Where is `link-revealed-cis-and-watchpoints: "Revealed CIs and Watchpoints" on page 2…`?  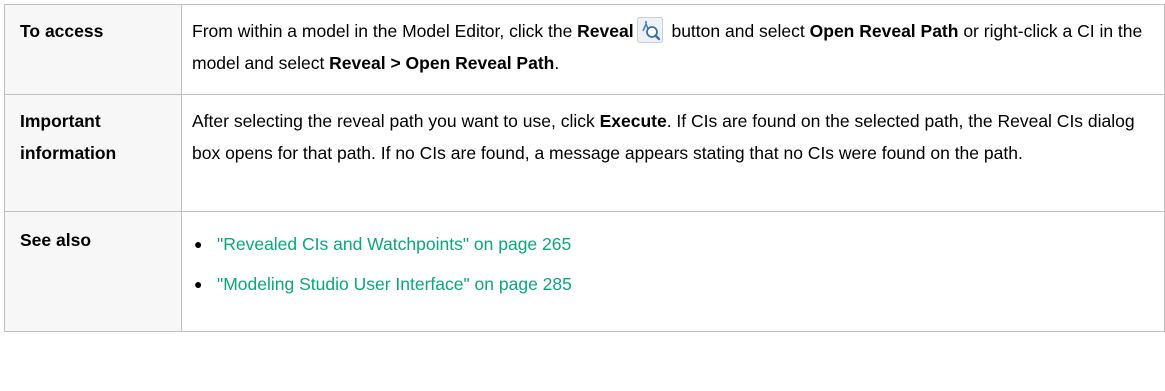 link-revealed-cis-and-watchpoints: "Revealed CIs and Watchpoints" on page 2… is located at coordinates (394, 244).